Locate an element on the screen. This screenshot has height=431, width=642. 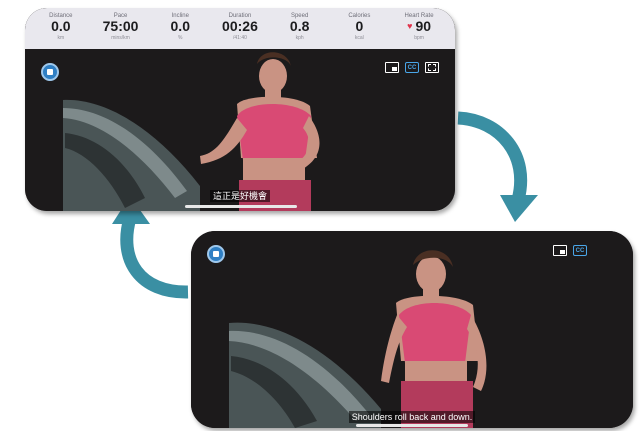
metric-speed: Speed 0.8 kph is located at coordinates (300, 24).